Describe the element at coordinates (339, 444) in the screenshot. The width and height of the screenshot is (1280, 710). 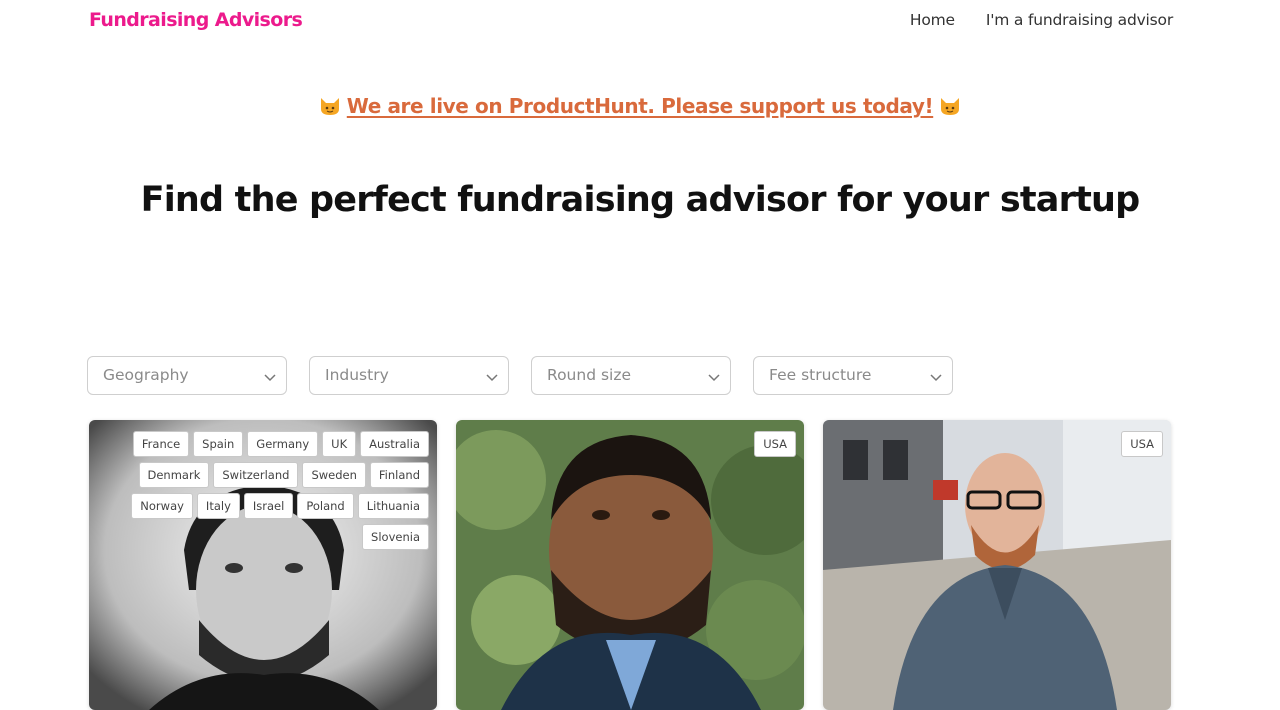
I see `country-tag: UK` at that location.